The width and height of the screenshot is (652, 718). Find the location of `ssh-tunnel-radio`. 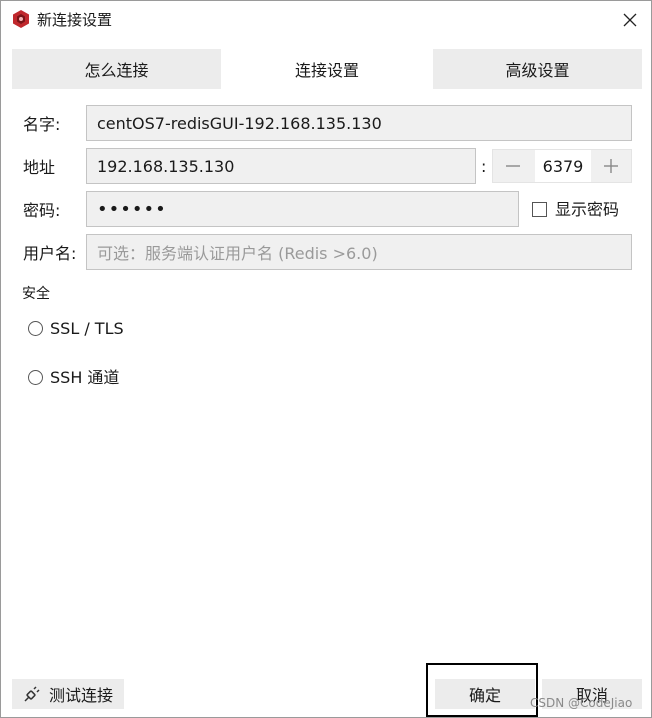

ssh-tunnel-radio is located at coordinates (35, 377).